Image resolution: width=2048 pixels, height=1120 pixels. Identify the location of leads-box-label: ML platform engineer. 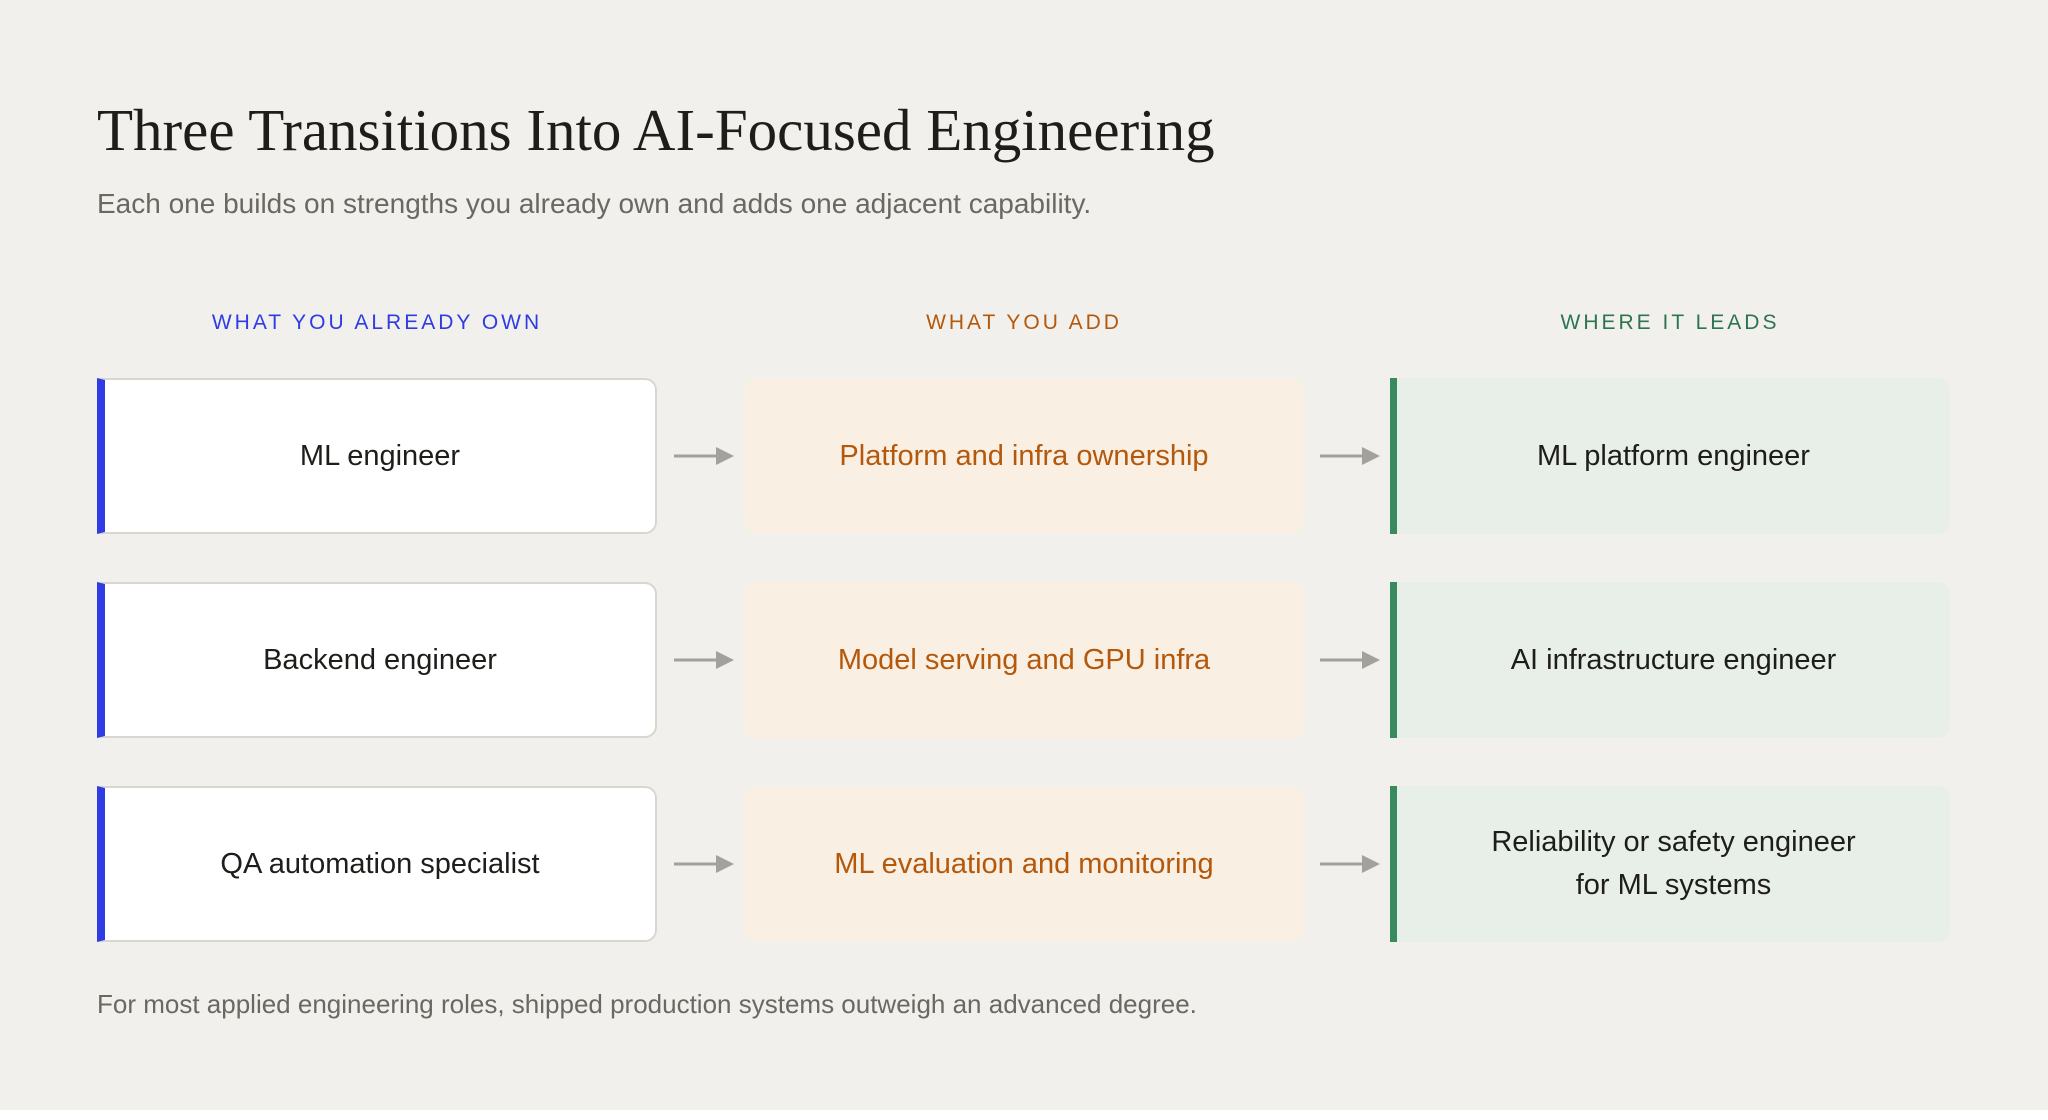
(1673, 456).